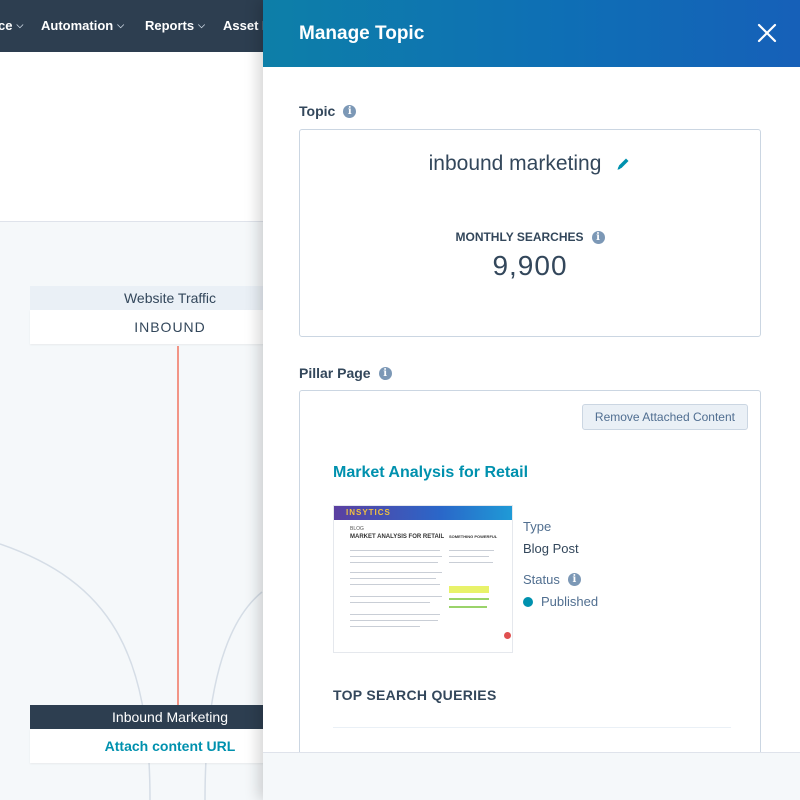  Describe the element at coordinates (317, 111) in the screenshot. I see `topic-label-text: Topic` at that location.